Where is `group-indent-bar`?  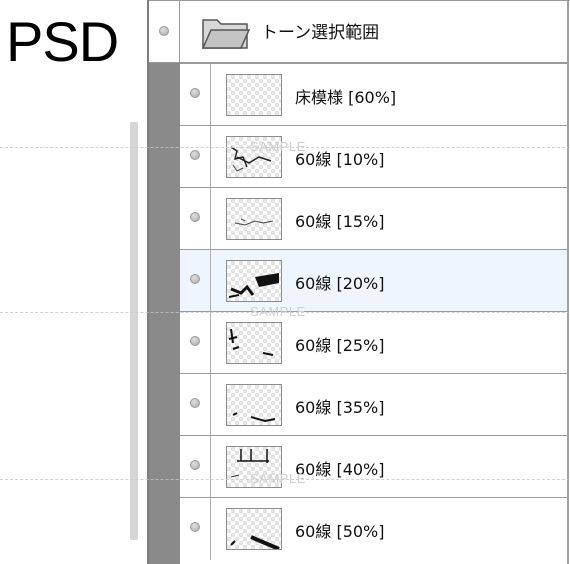
group-indent-bar is located at coordinates (164, 313).